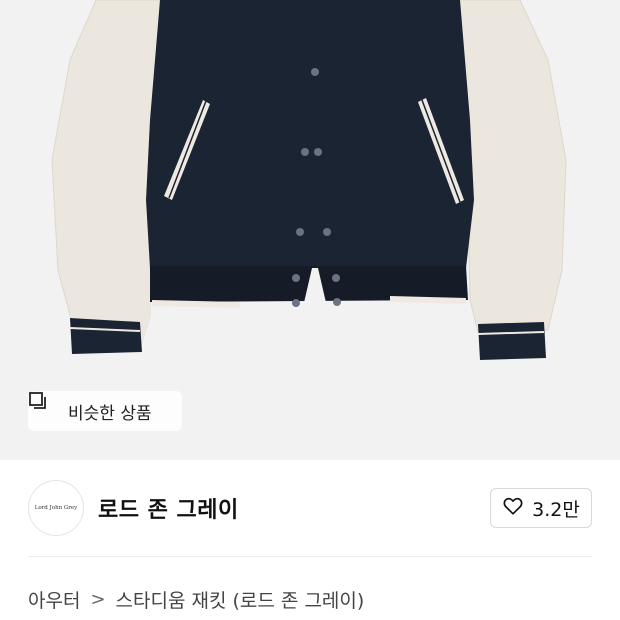 Image resolution: width=620 pixels, height=620 pixels. Describe the element at coordinates (310, 556) in the screenshot. I see `divider` at that location.